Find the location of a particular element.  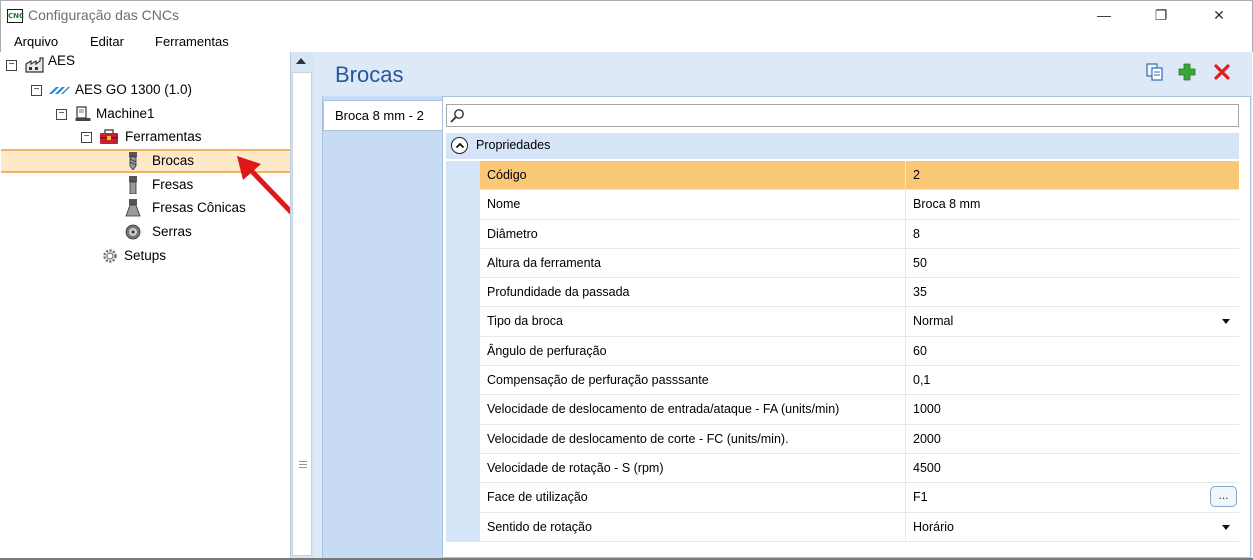

collapse-chevron-icon is located at coordinates (459, 145).